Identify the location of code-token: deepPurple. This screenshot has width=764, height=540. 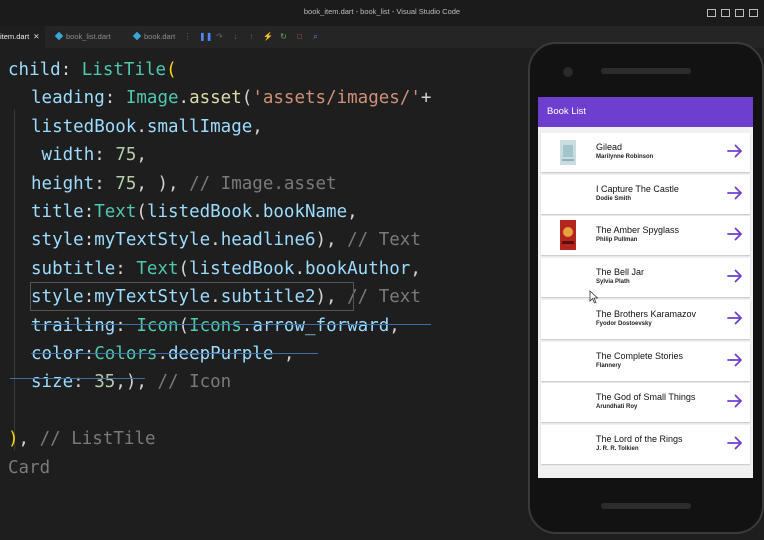
(221, 354).